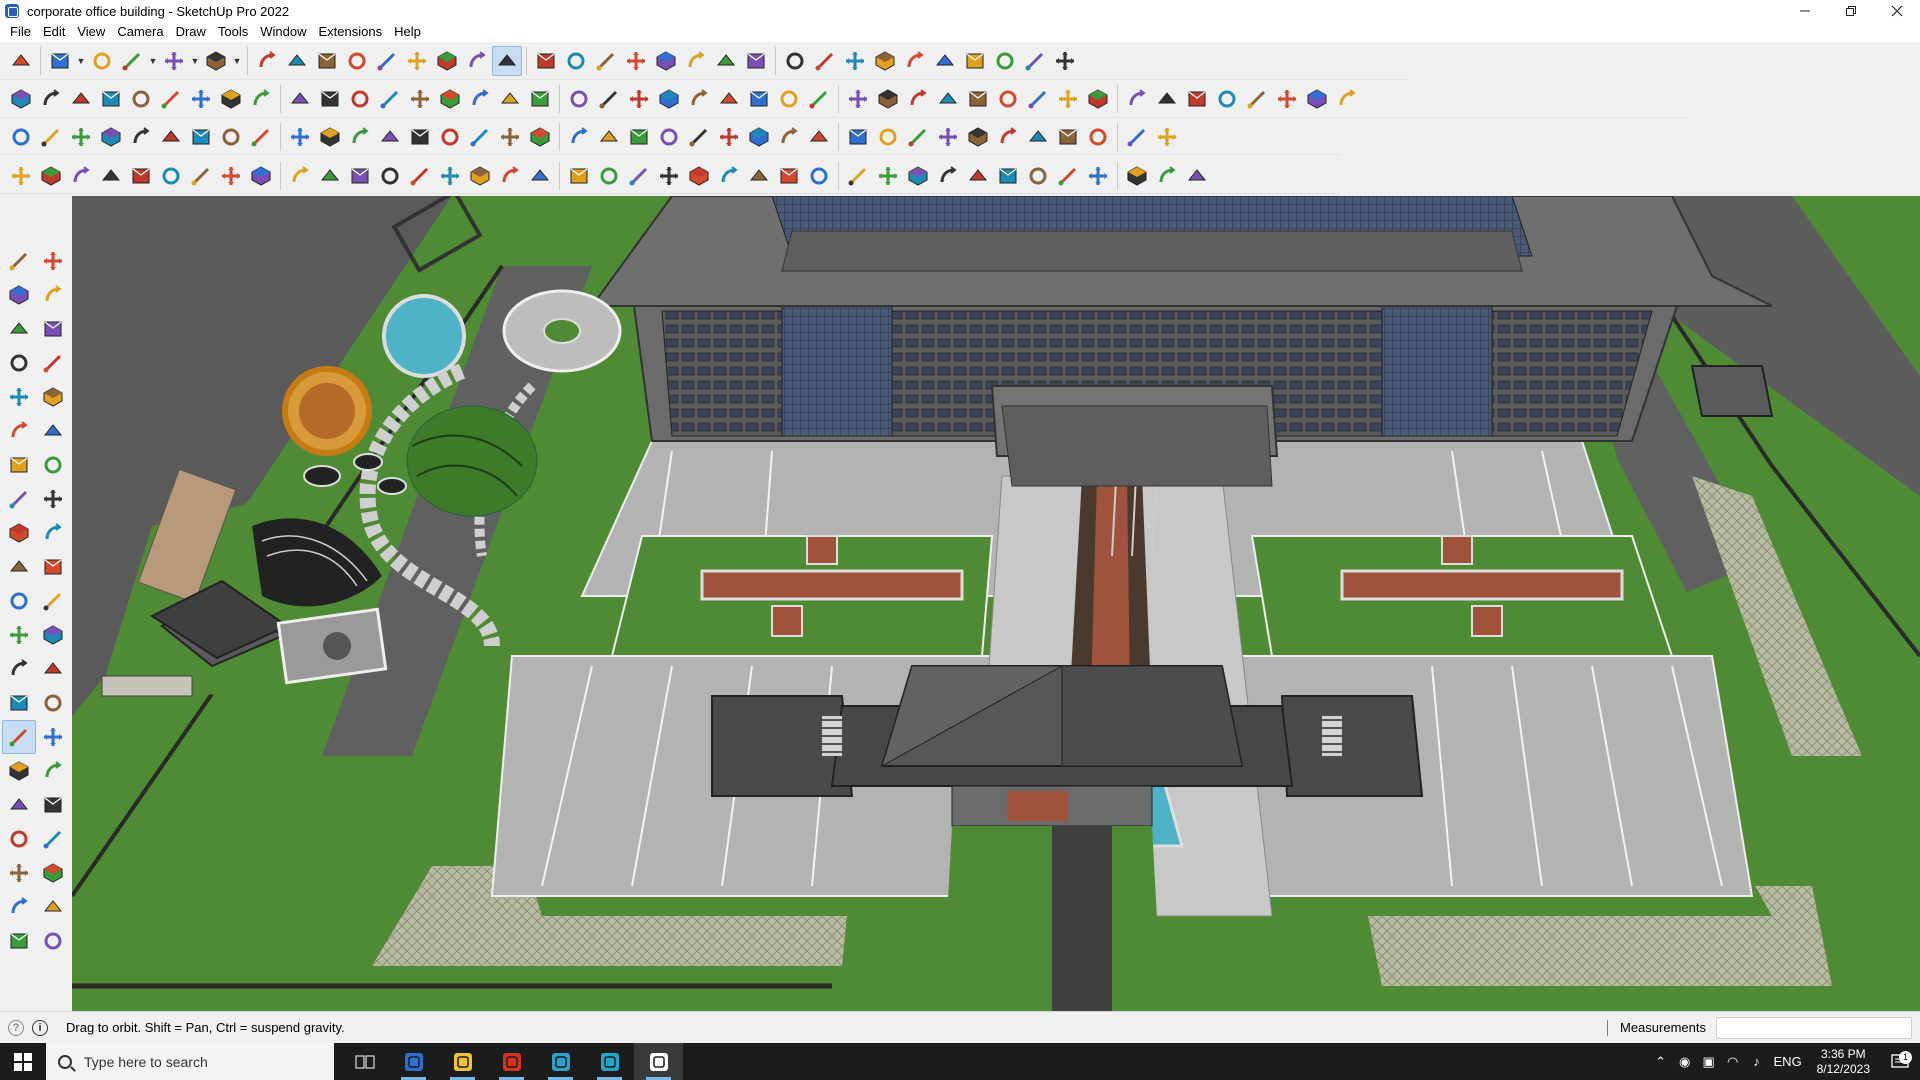  What do you see at coordinates (327, 61) in the screenshot?
I see `move-icon` at bounding box center [327, 61].